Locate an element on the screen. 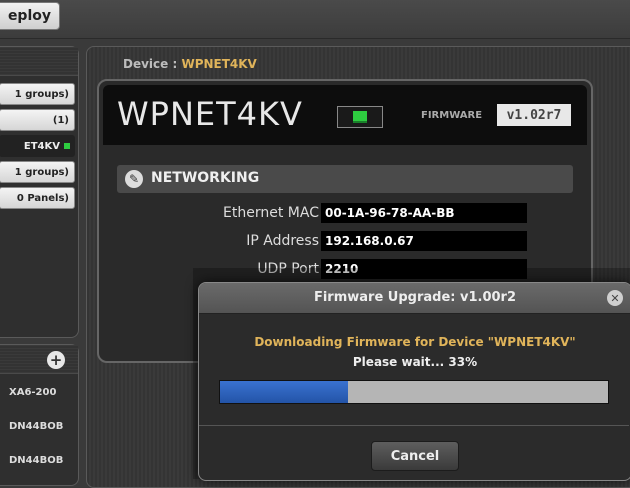  device-item-selected: ET4KV is located at coordinates (37, 146).